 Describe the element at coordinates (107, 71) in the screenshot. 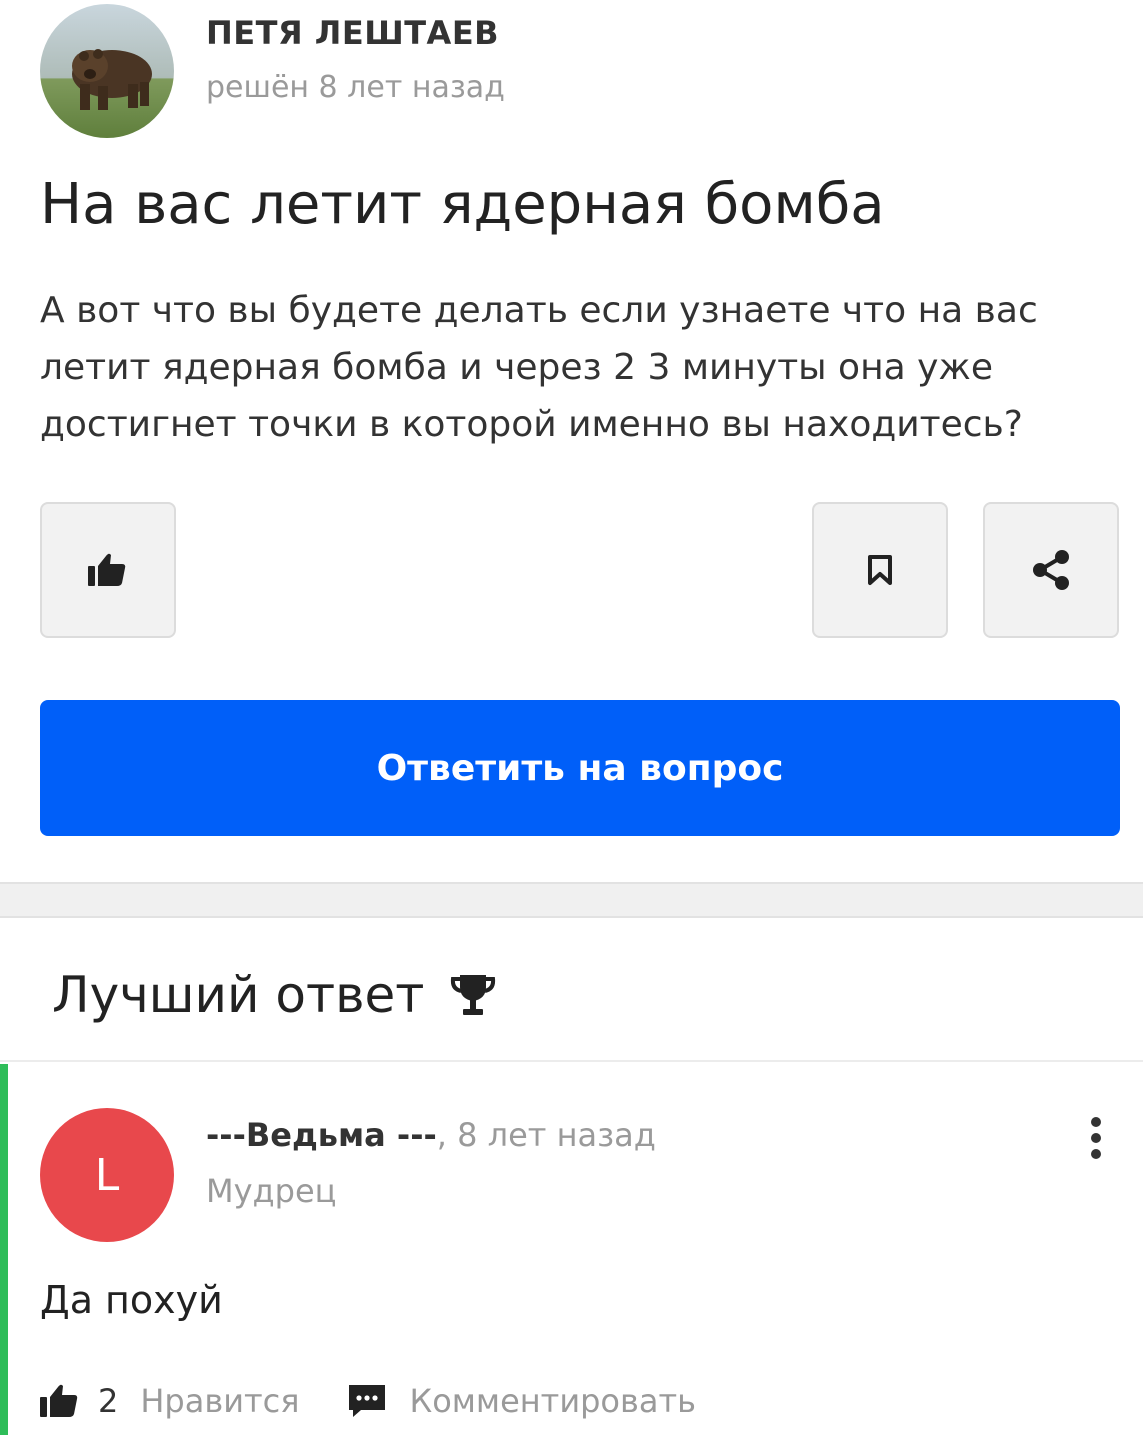

I see `author-avatar` at that location.